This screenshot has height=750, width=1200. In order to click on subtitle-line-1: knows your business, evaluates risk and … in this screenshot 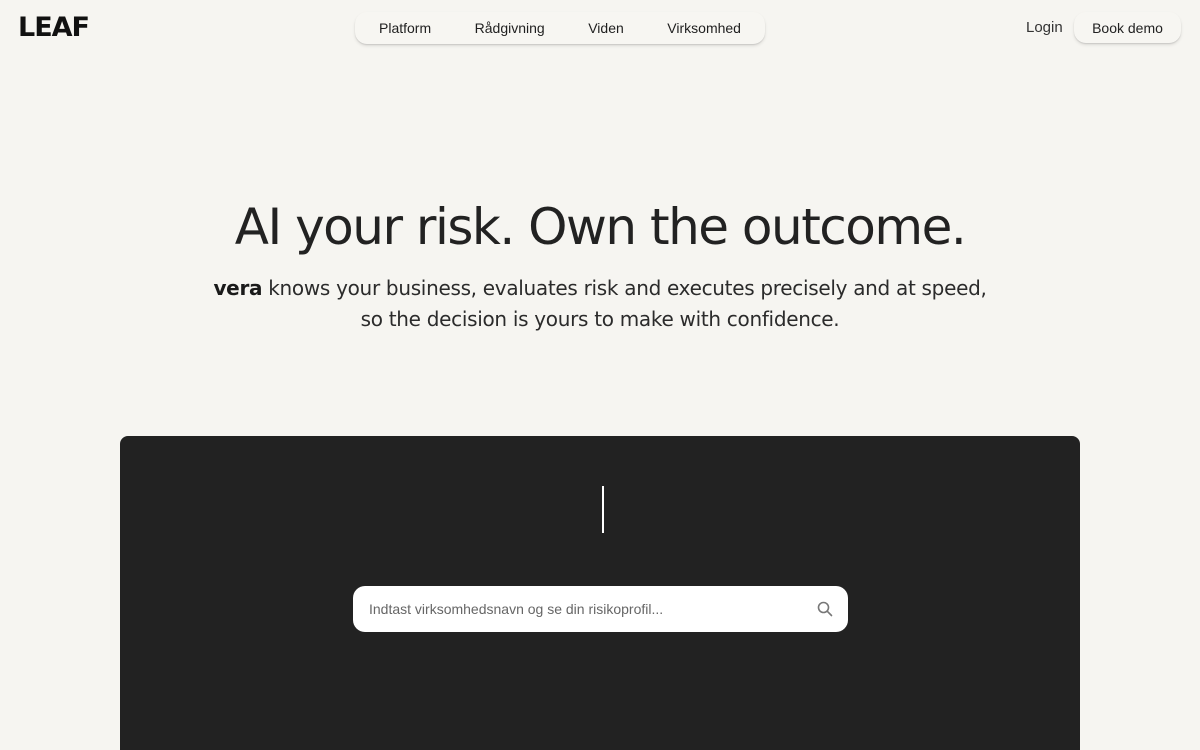, I will do `click(624, 288)`.